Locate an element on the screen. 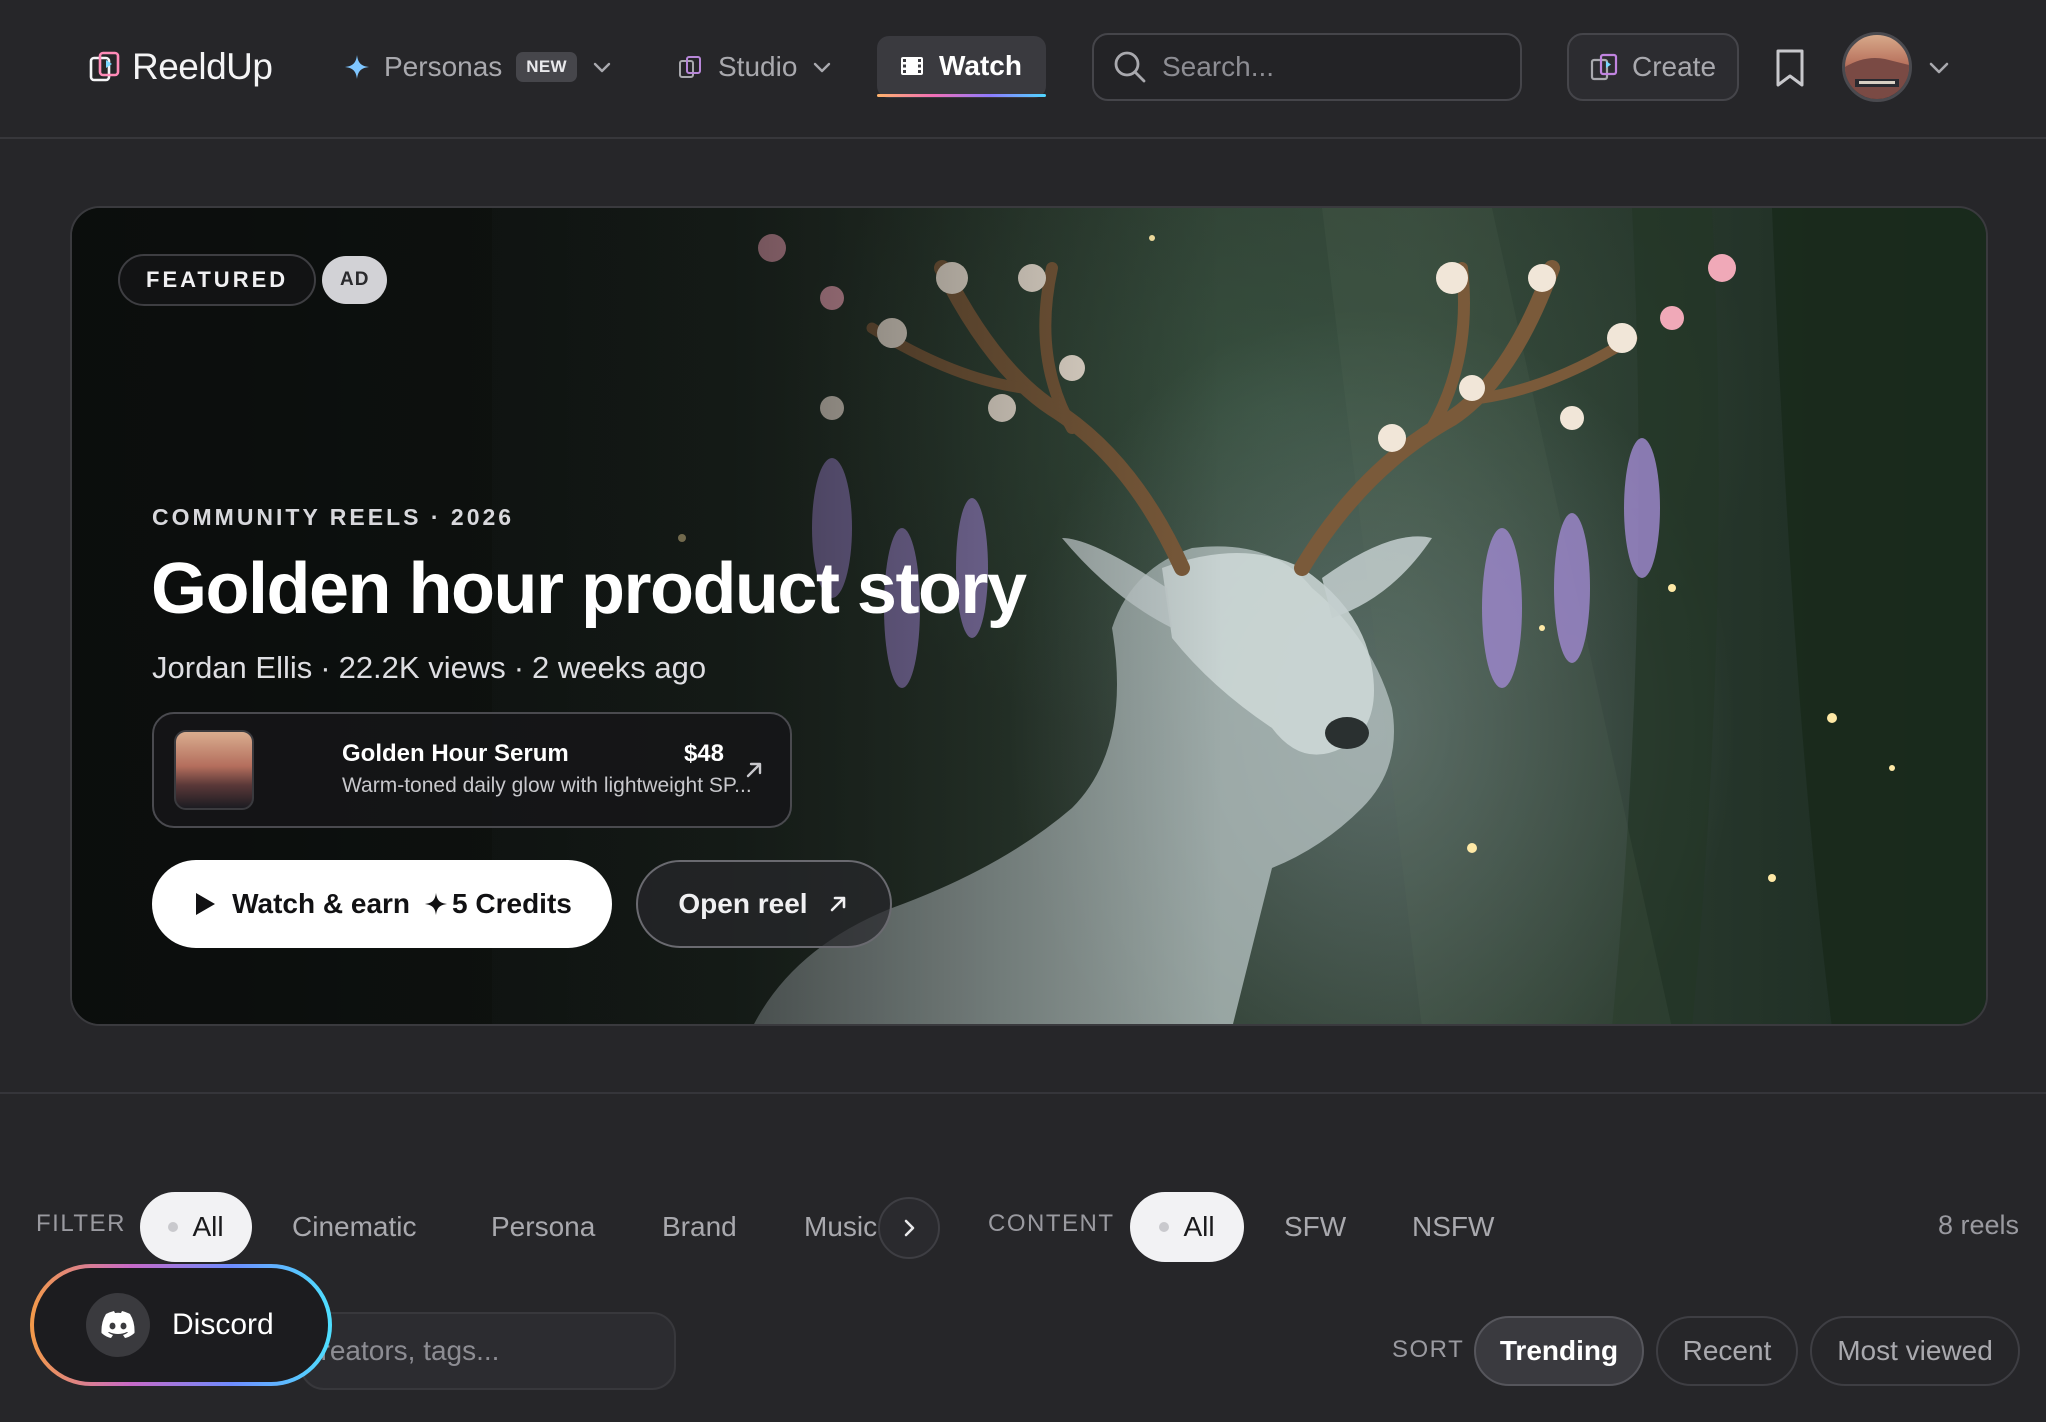  sort-recent-button: Recent is located at coordinates (1727, 1351).